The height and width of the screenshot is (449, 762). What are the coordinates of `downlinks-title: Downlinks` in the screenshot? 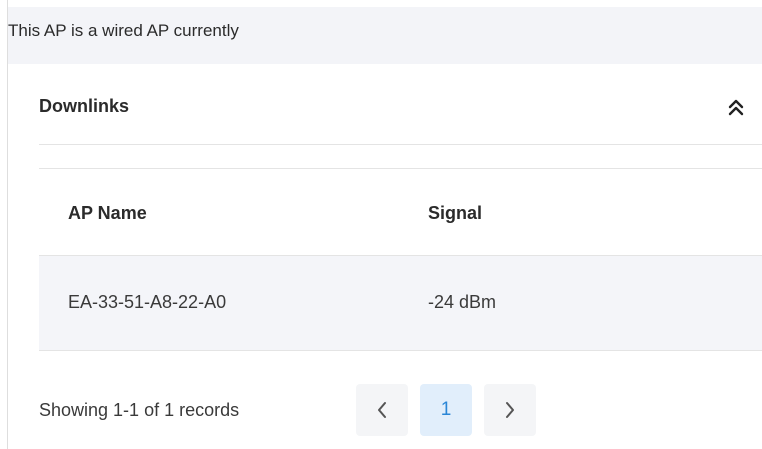 It's located at (84, 106).